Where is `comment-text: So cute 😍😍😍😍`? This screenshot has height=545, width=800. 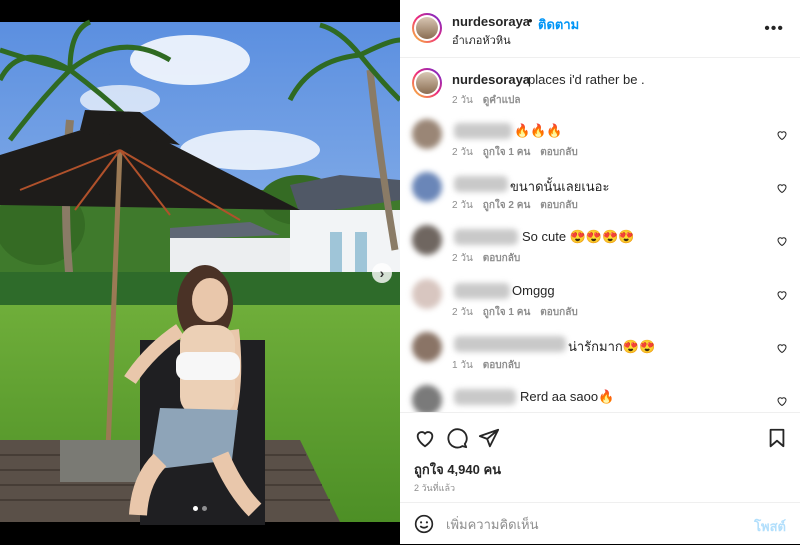
comment-text: So cute 😍😍😍😍 is located at coordinates (578, 236).